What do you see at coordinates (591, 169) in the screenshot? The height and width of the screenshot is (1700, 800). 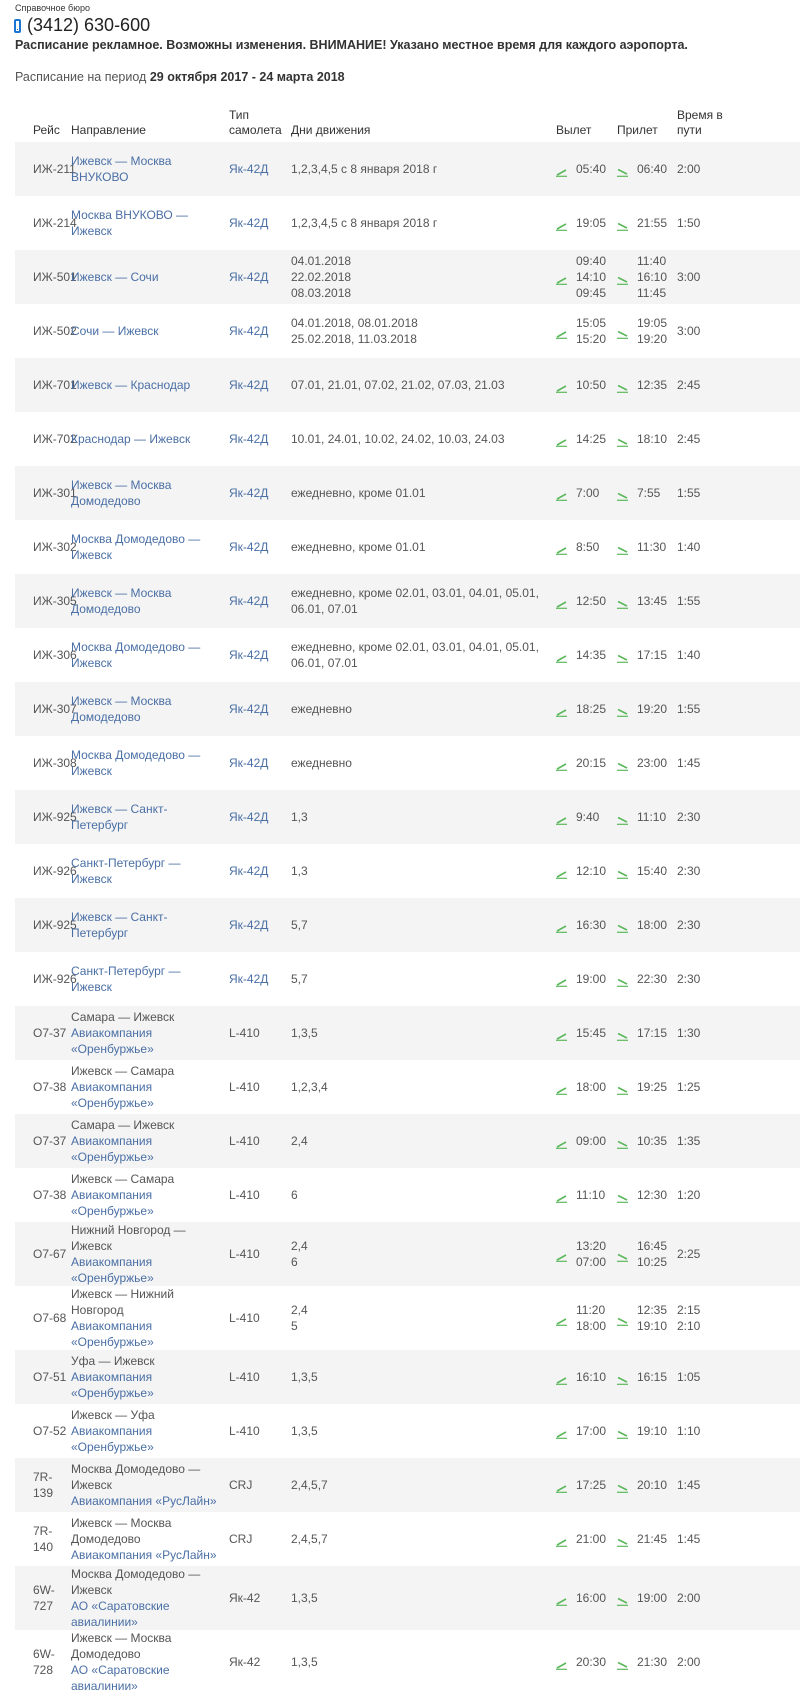 I see `departure-time-line: 05:40` at bounding box center [591, 169].